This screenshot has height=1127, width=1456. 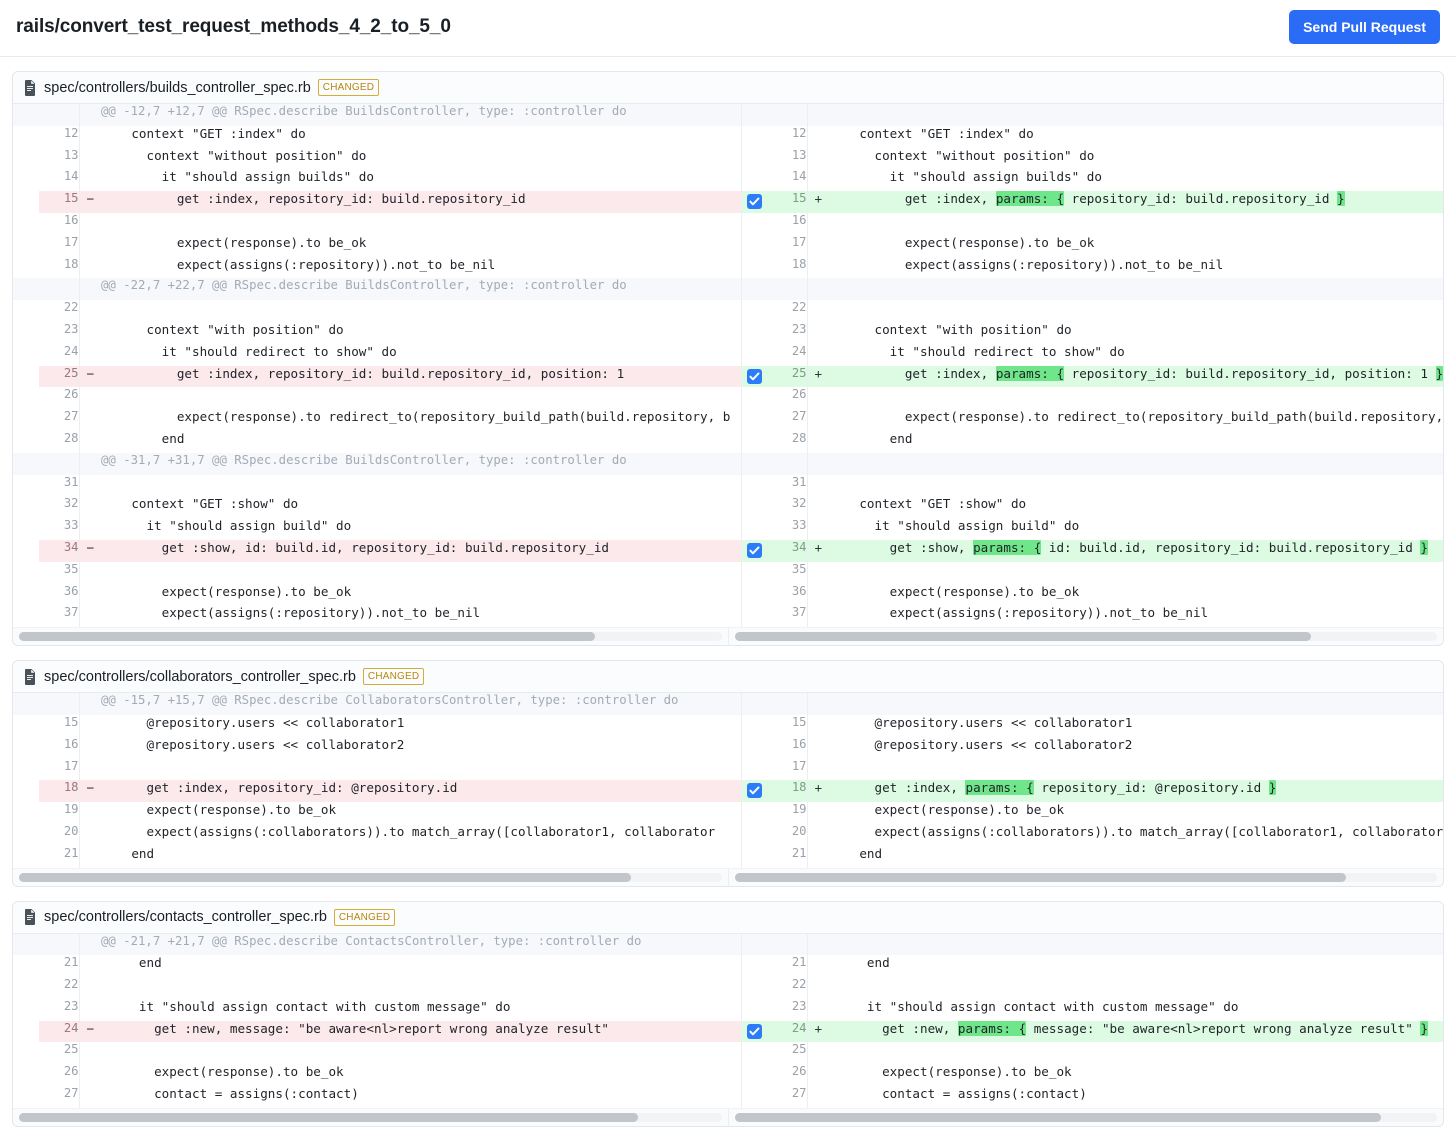 What do you see at coordinates (1136, 725) in the screenshot?
I see `right-code-line: @repository.users << collaborator1` at bounding box center [1136, 725].